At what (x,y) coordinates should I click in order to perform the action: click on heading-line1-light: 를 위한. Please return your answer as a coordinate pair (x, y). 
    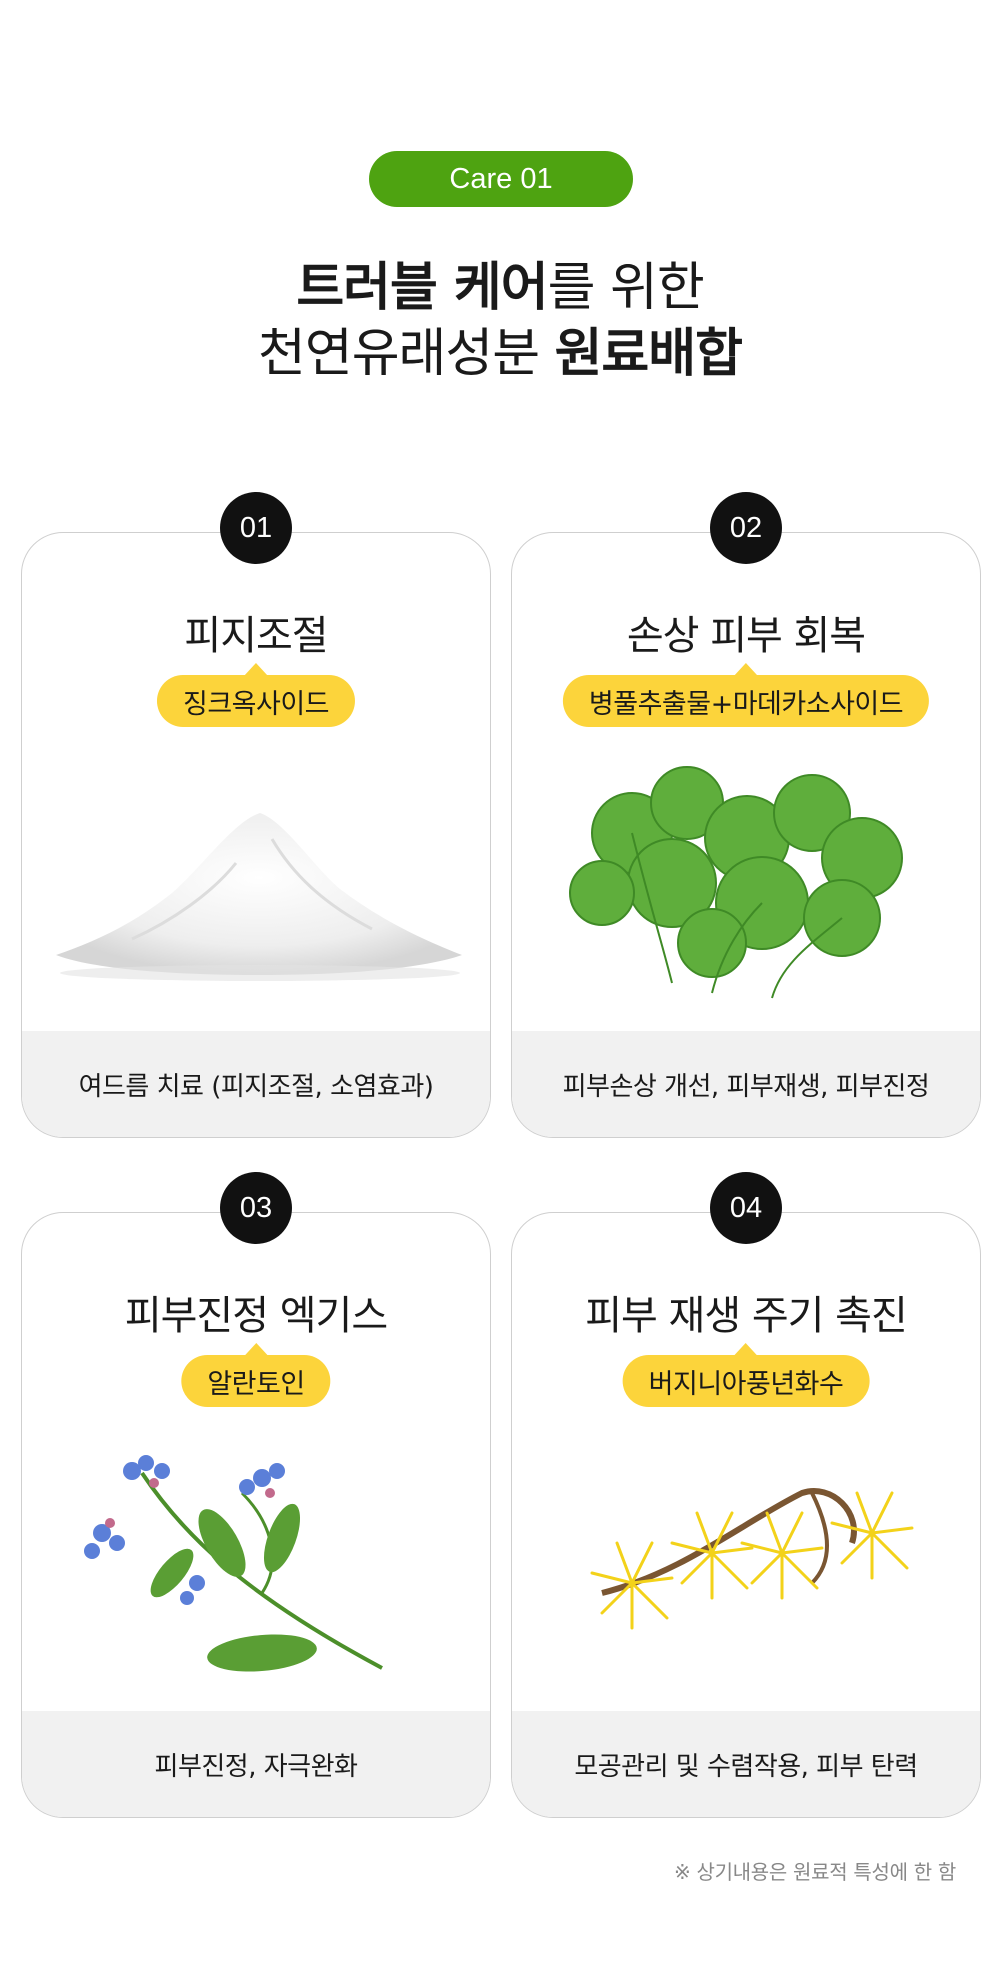
    Looking at the image, I should click on (626, 288).